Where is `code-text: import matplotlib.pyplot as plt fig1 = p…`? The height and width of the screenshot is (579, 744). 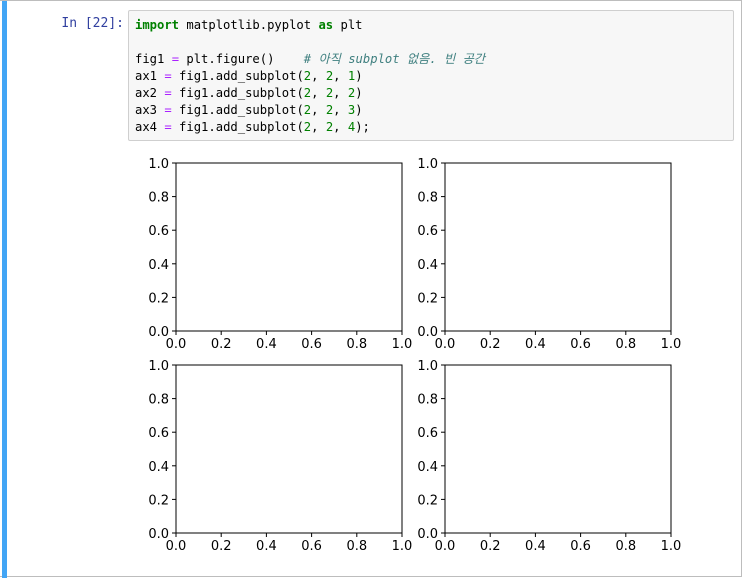
code-text: import matplotlib.pyplot as plt fig1 = p… is located at coordinates (310, 76).